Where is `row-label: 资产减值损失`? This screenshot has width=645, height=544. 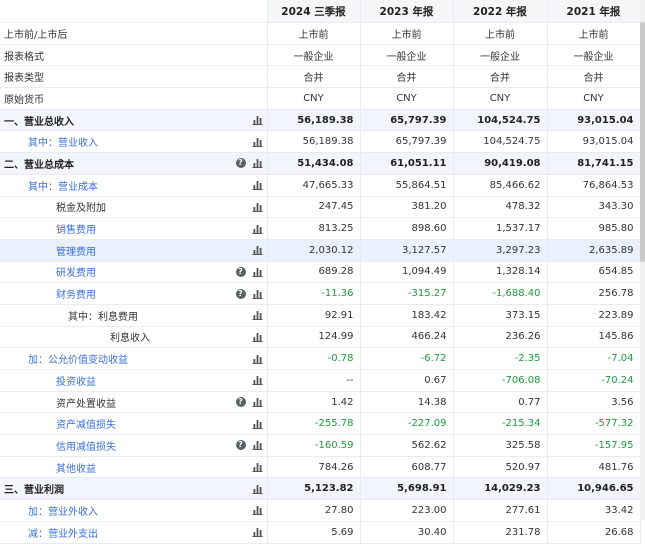
row-label: 资产减值损失 is located at coordinates (86, 425).